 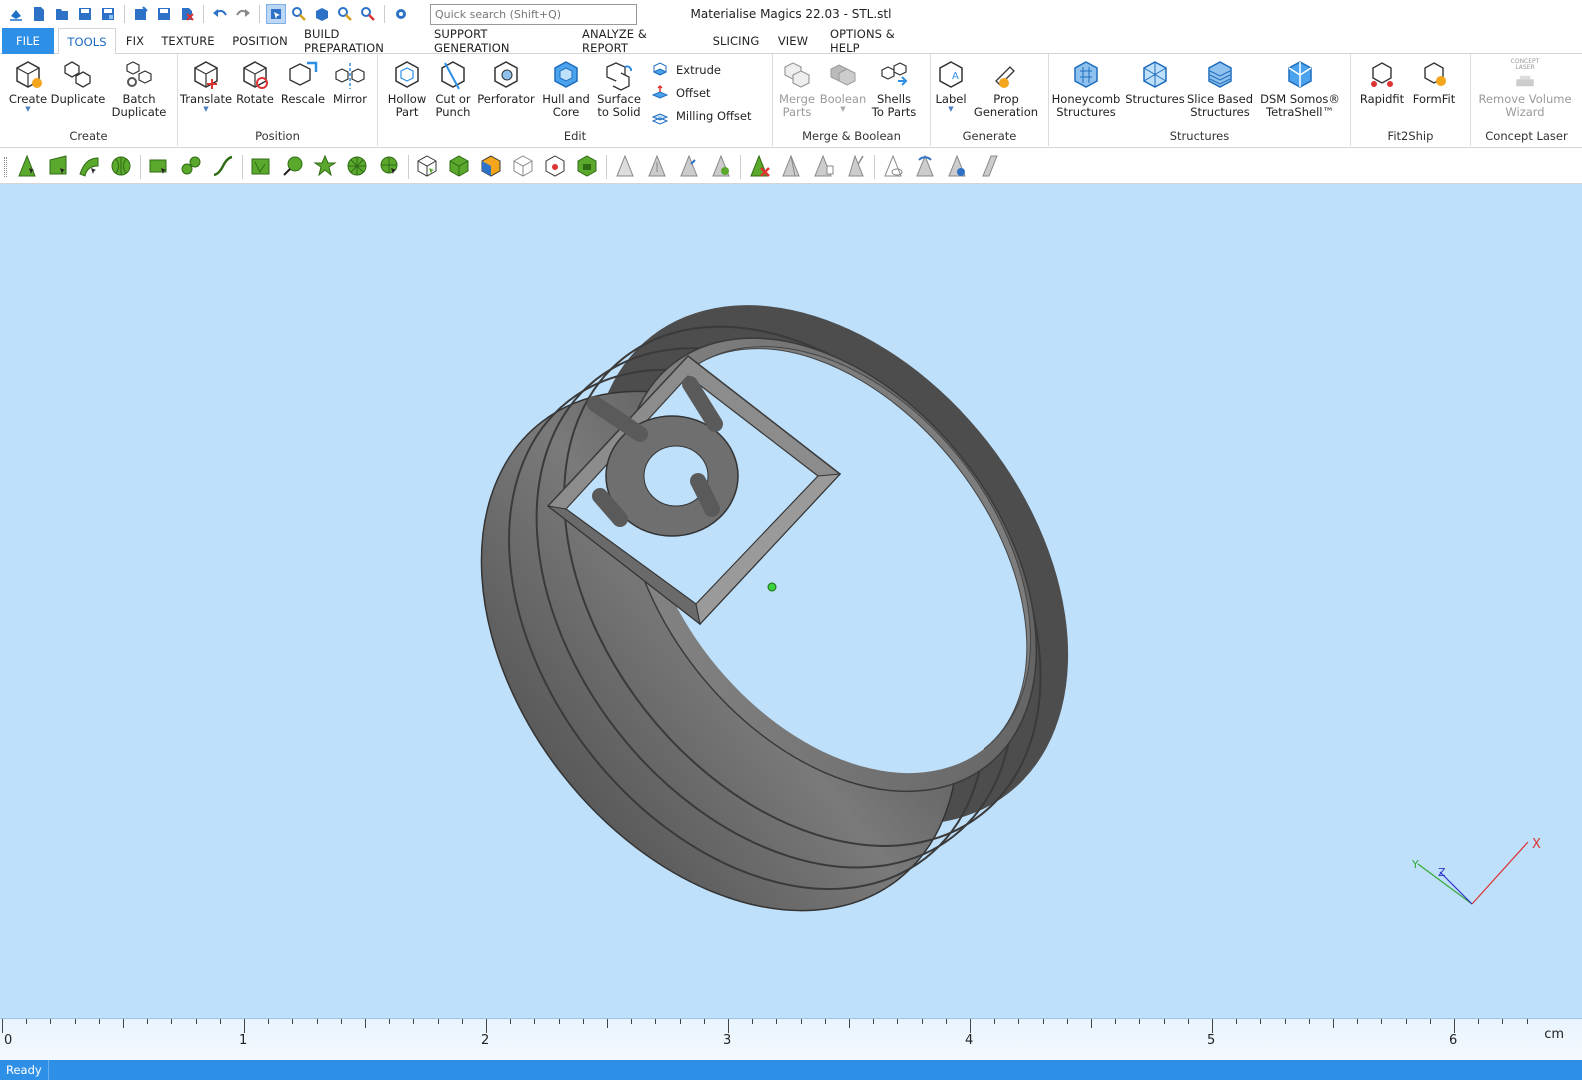 What do you see at coordinates (619, 88) in the screenshot?
I see `surface-to-solid-button: Surface to Solid` at bounding box center [619, 88].